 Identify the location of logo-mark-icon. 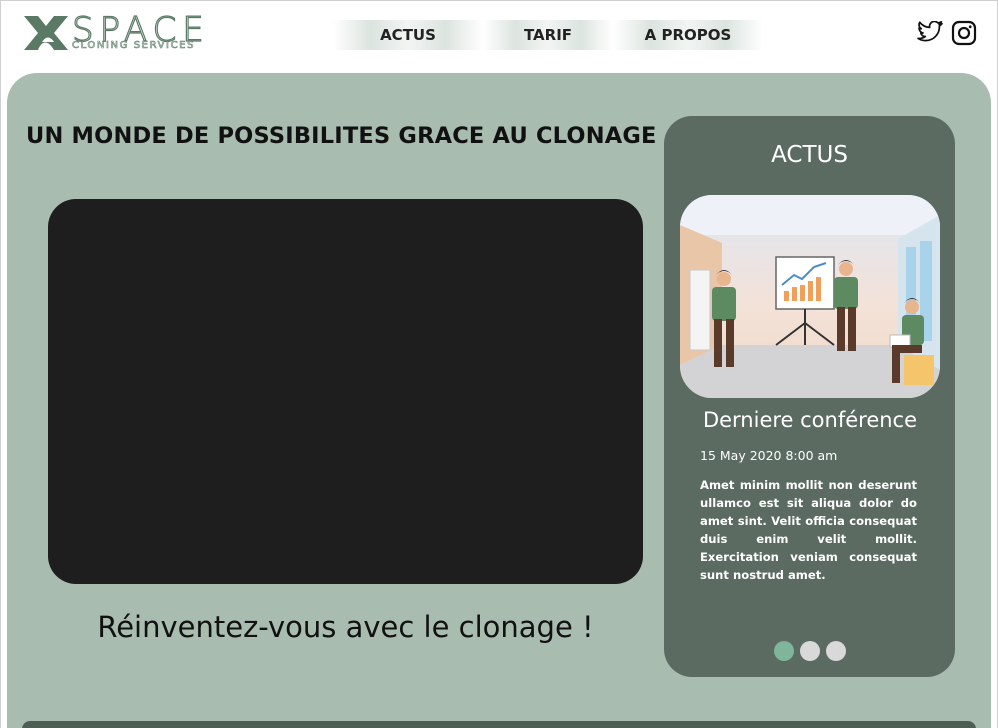
(46, 33).